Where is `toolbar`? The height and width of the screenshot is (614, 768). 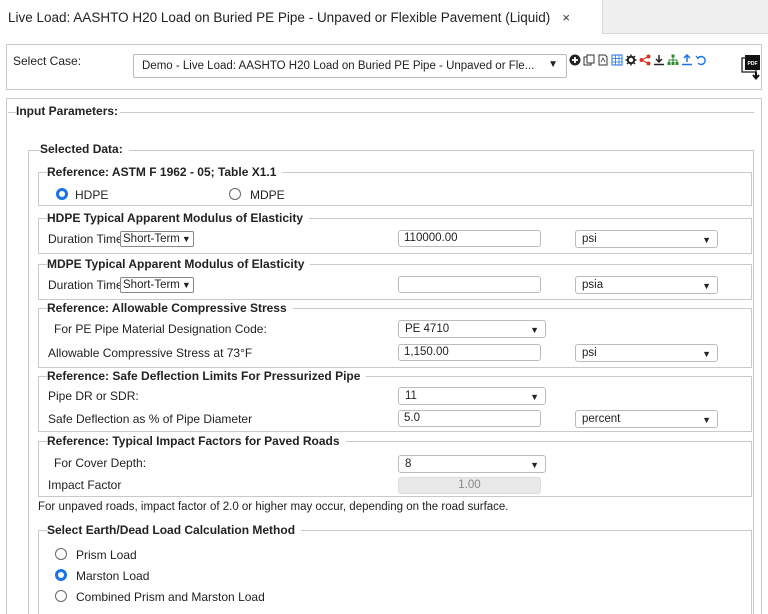
toolbar is located at coordinates (638, 60).